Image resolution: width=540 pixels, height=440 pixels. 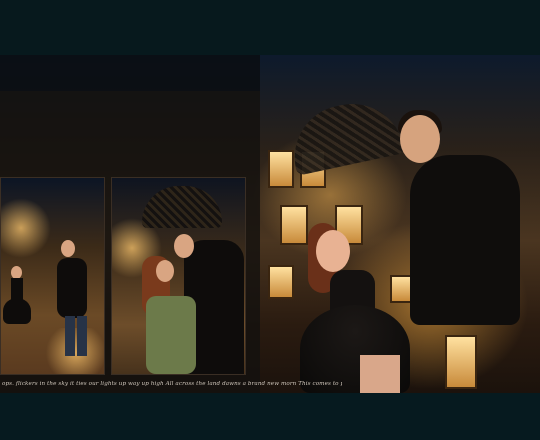 What do you see at coordinates (171, 335) in the screenshot?
I see `green-jacket` at bounding box center [171, 335].